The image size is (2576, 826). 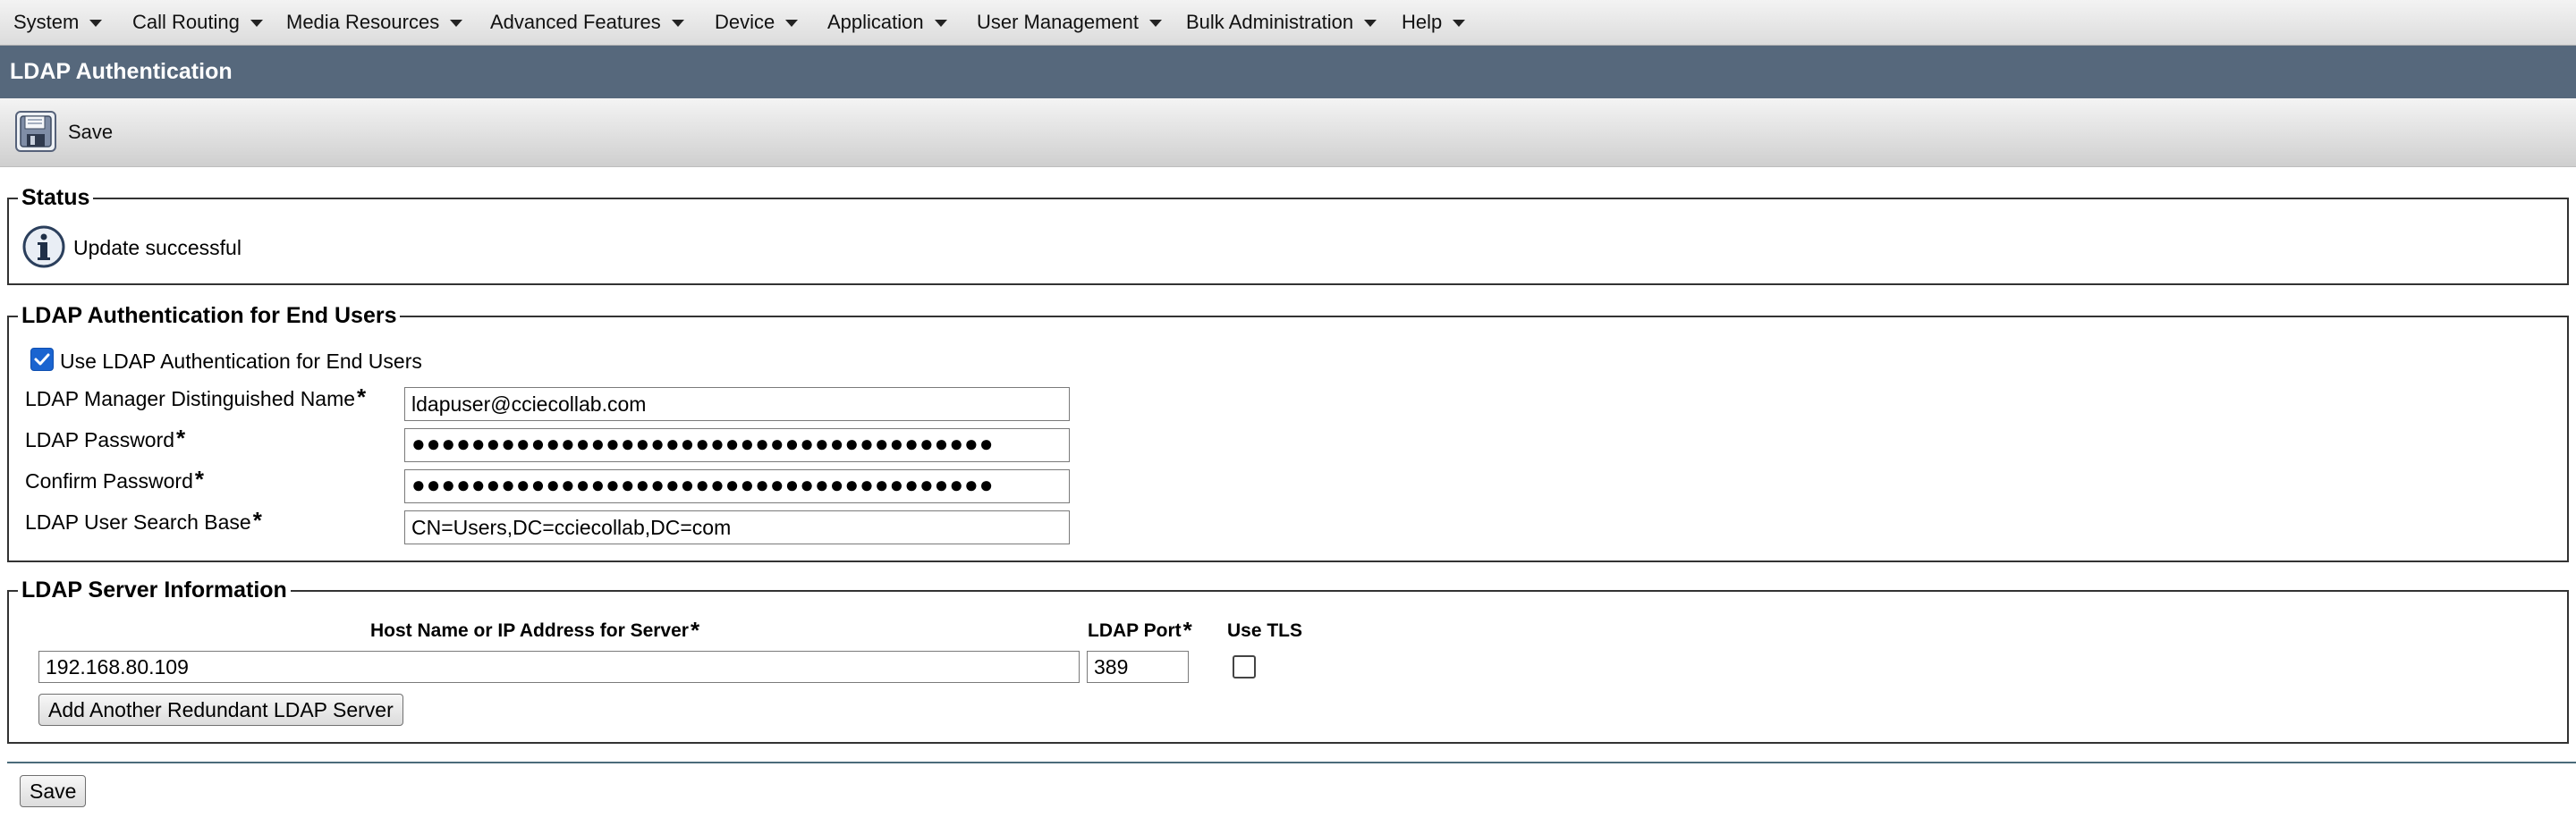 What do you see at coordinates (121, 71) in the screenshot?
I see `page-title: LDAP Authentication` at bounding box center [121, 71].